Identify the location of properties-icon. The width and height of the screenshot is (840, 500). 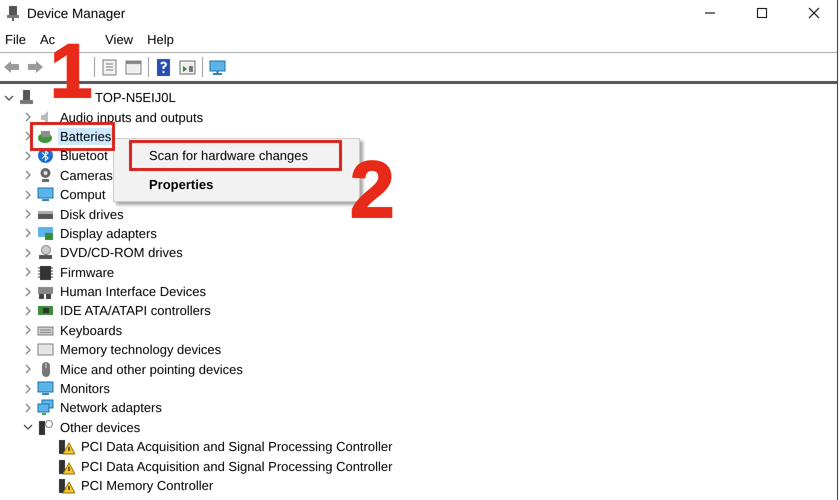
(109, 67).